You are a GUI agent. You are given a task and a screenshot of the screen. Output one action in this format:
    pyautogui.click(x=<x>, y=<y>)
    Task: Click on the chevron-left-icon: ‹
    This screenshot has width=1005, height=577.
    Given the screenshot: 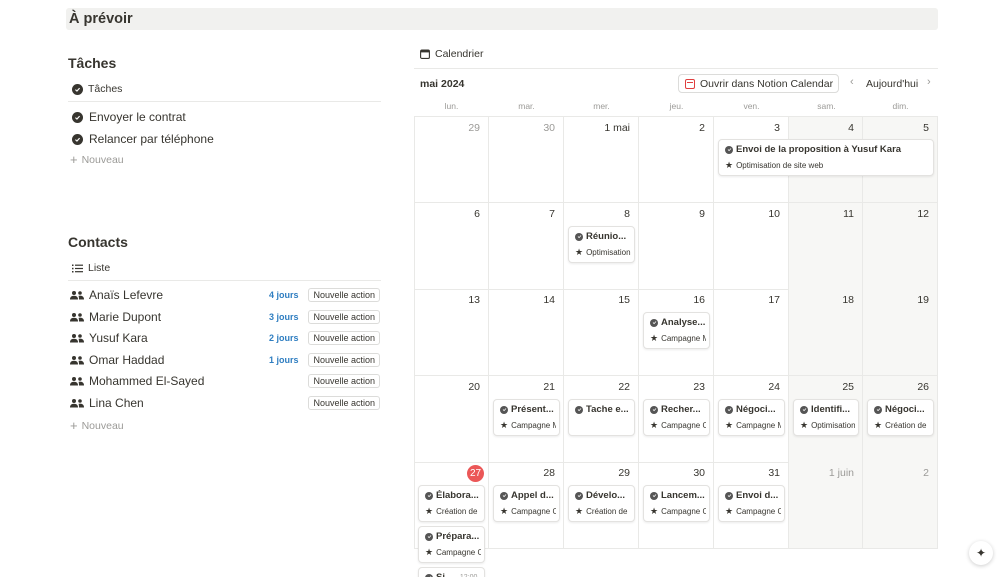 What is the action you would take?
    pyautogui.click(x=852, y=82)
    